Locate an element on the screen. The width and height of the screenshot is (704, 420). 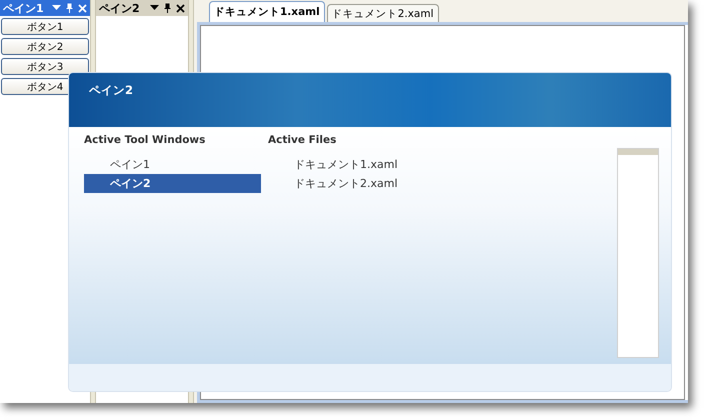
tool-window-item: ペイン2 is located at coordinates (172, 183).